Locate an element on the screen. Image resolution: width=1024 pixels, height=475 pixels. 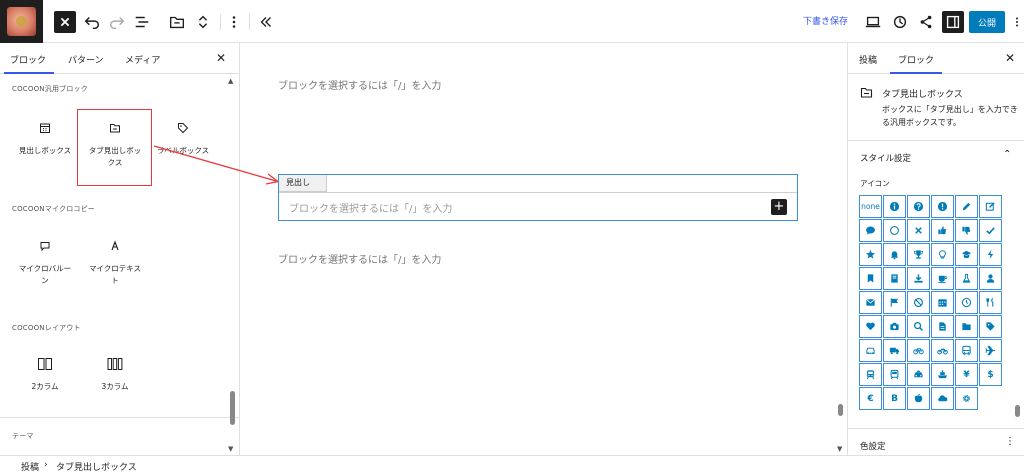
icon-option-euro: € is located at coordinates (870, 398).